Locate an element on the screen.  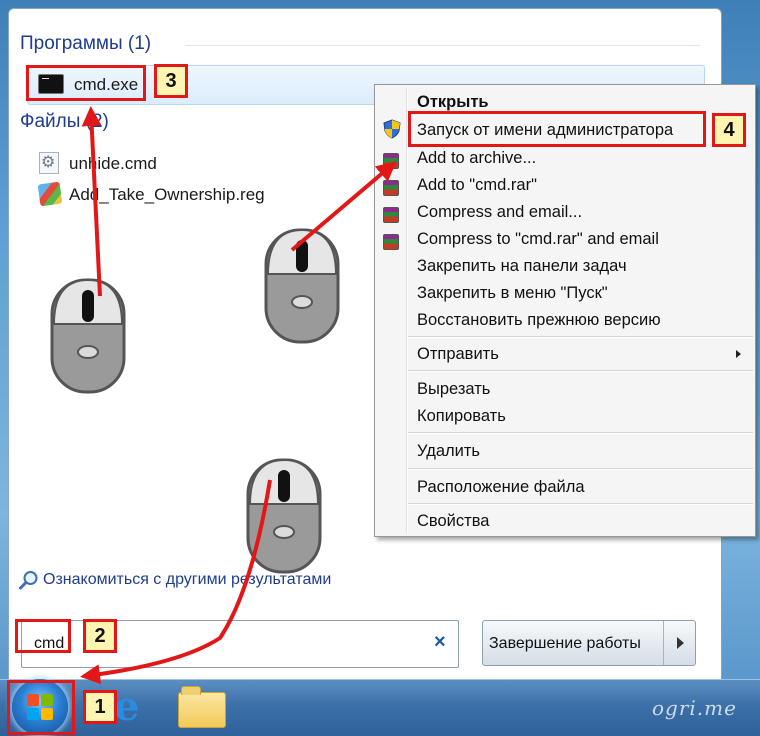
mouse-right-click-icon is located at coordinates (302, 286).